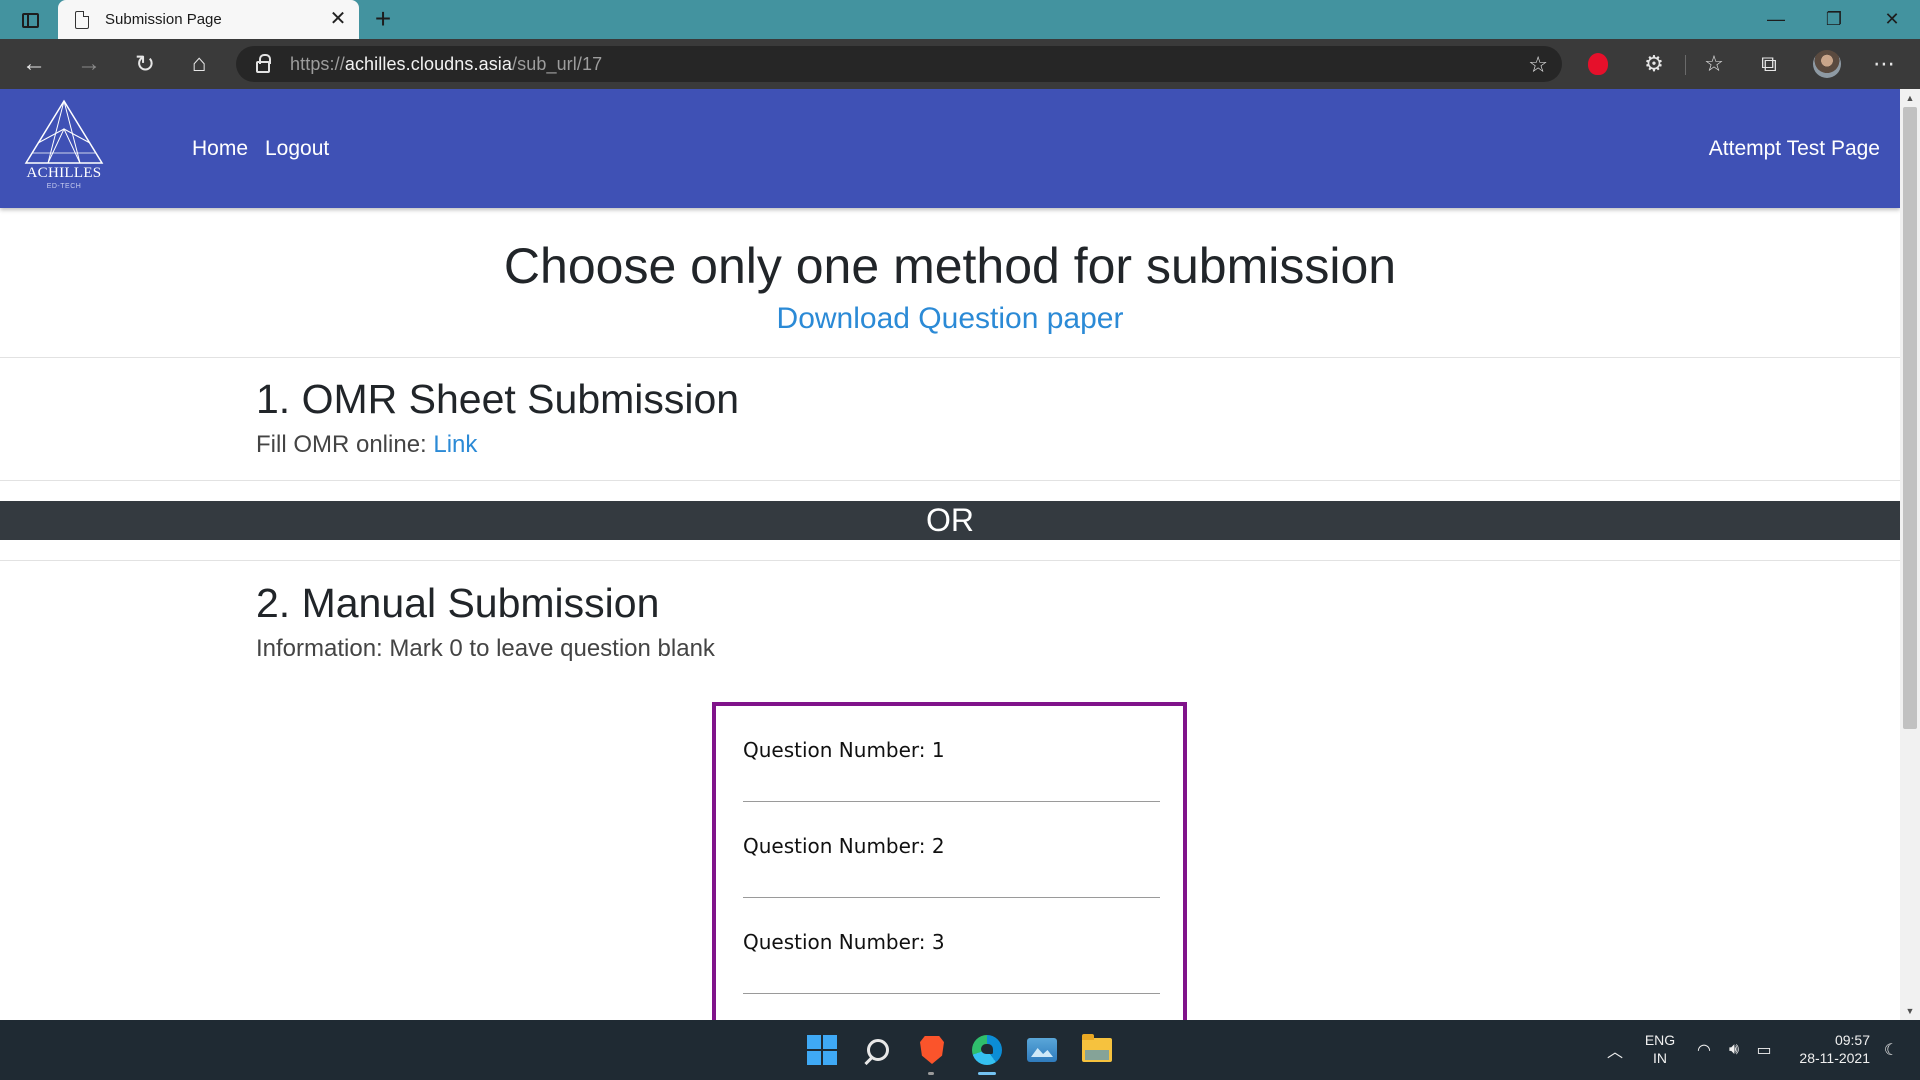  What do you see at coordinates (446, 63) in the screenshot?
I see `url-text: https://achilles.cloudns.asia/sub_url/17` at bounding box center [446, 63].